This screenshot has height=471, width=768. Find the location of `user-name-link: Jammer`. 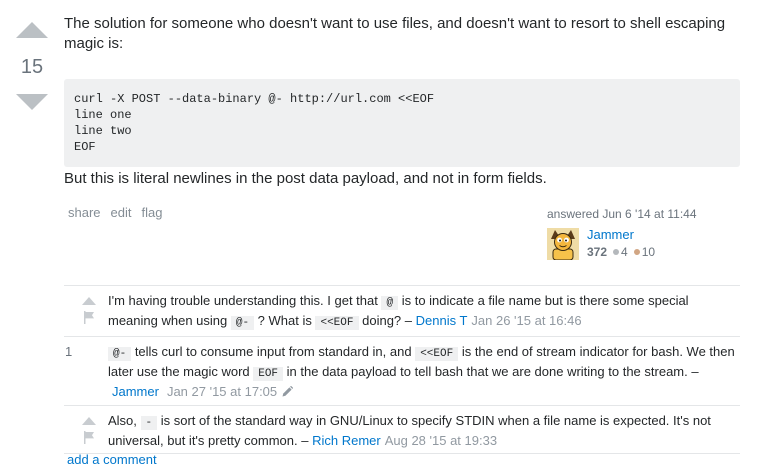

user-name-link: Jammer is located at coordinates (610, 235).